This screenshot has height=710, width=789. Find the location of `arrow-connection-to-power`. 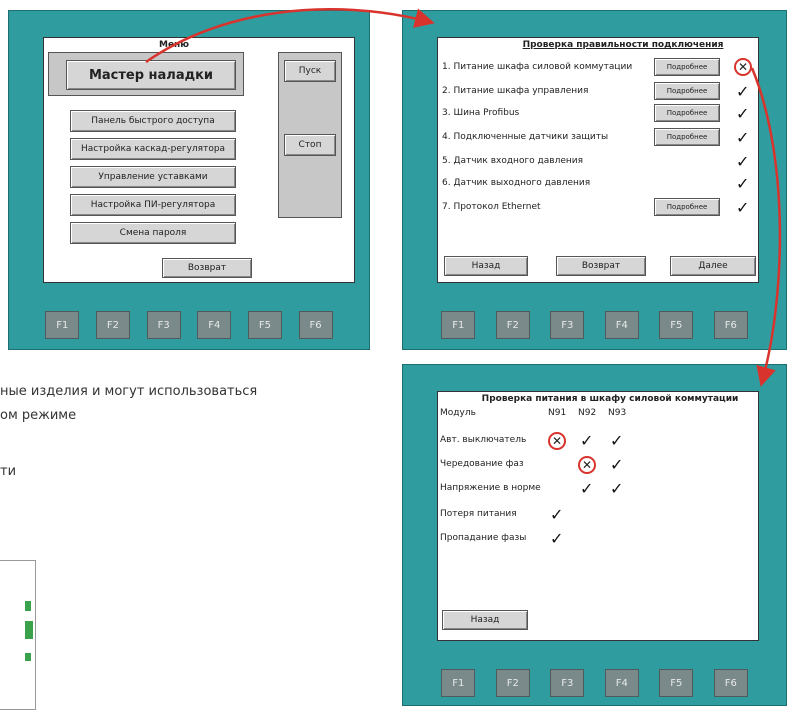

arrow-connection-to-power is located at coordinates (766, 227).